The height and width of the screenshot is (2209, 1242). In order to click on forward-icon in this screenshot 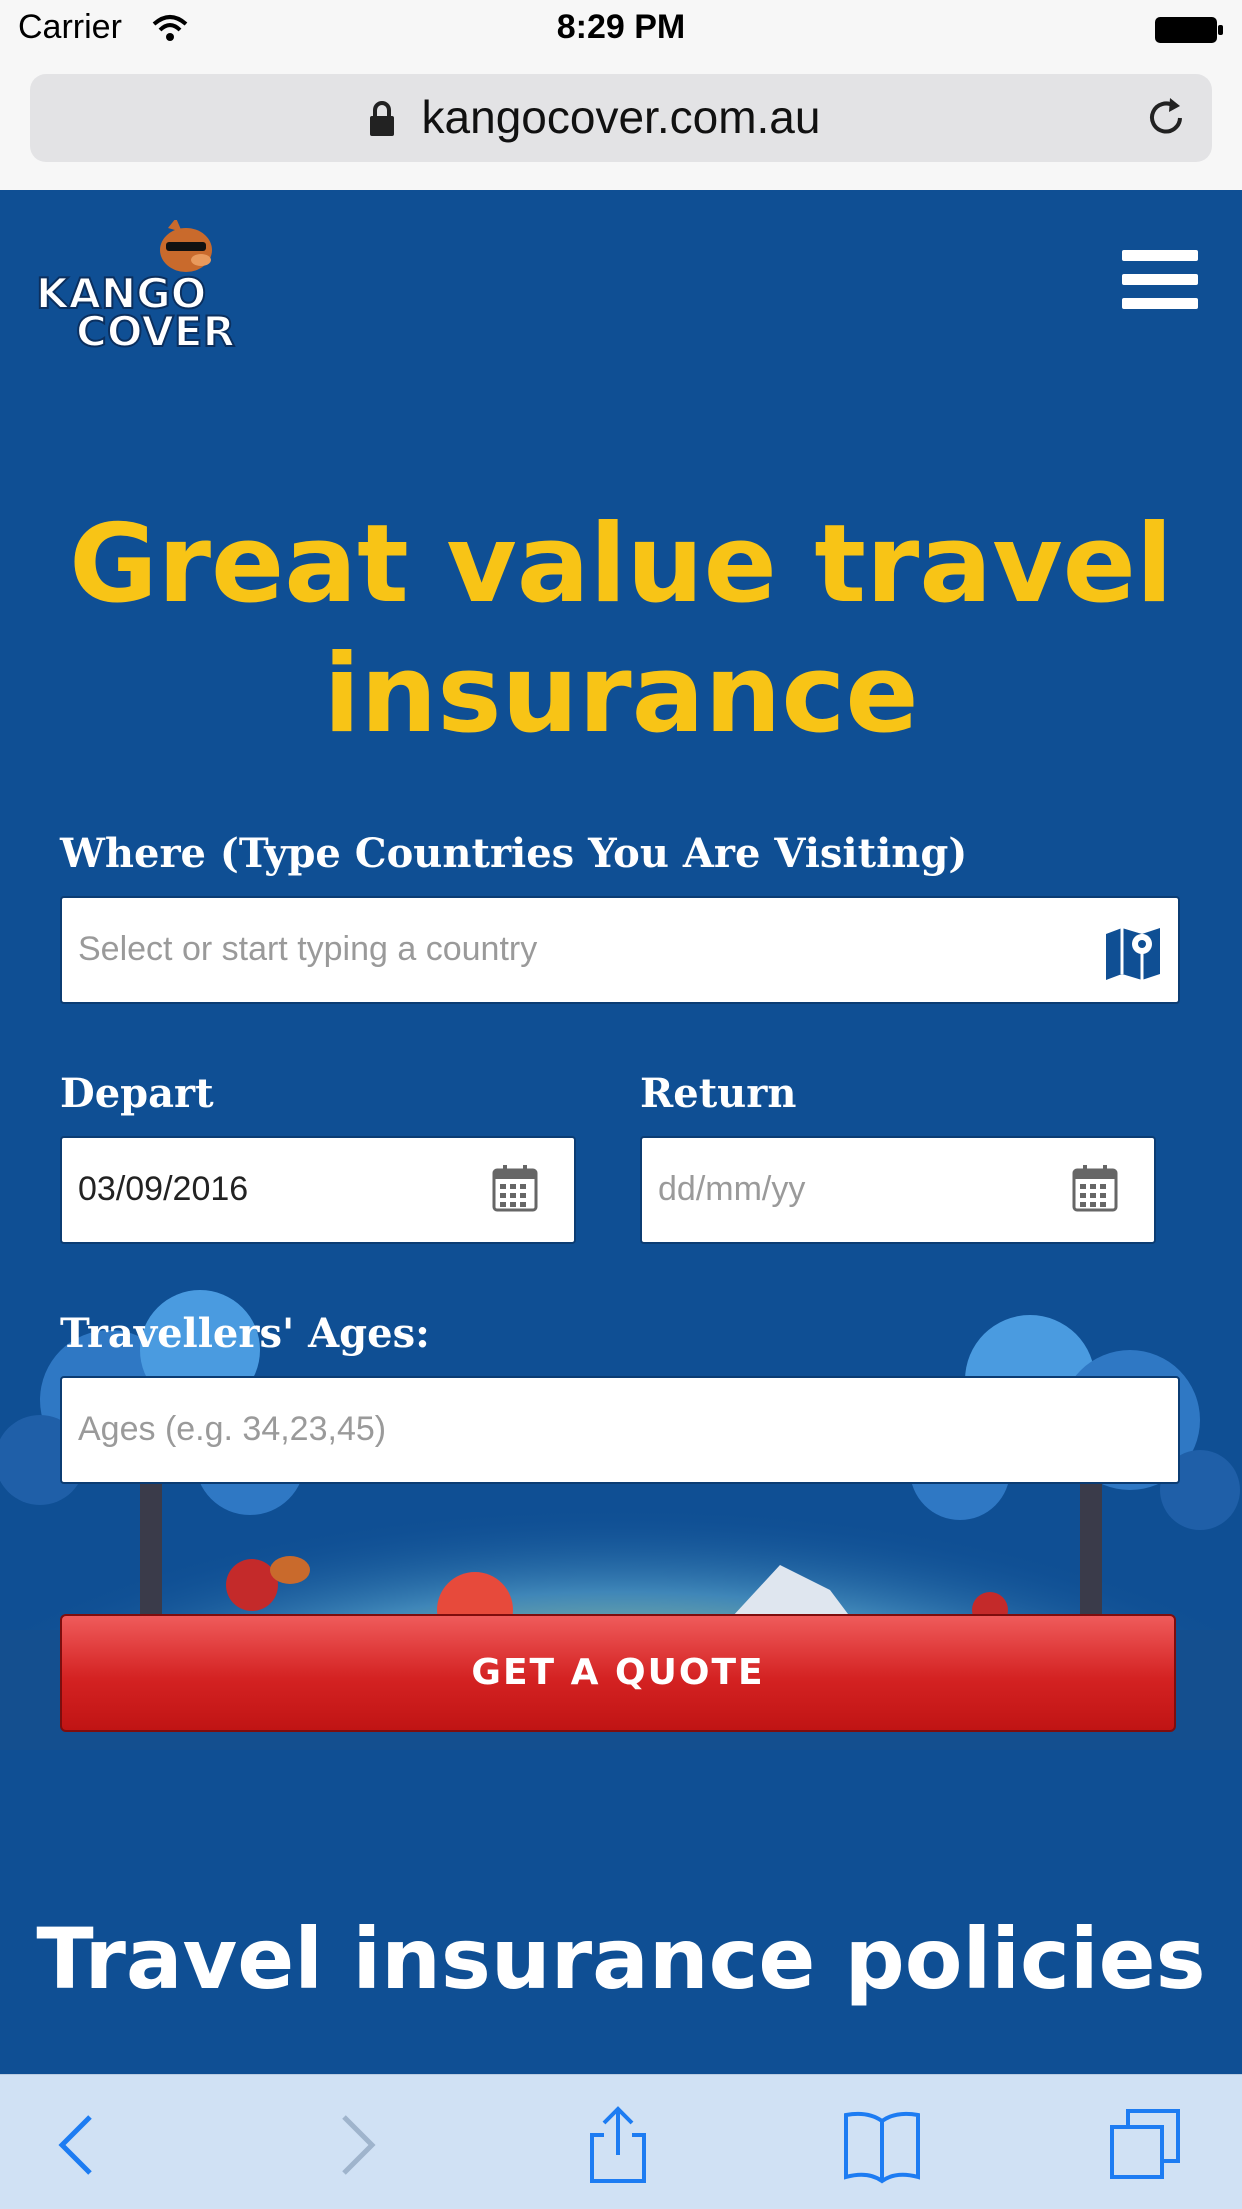, I will do `click(356, 2145)`.